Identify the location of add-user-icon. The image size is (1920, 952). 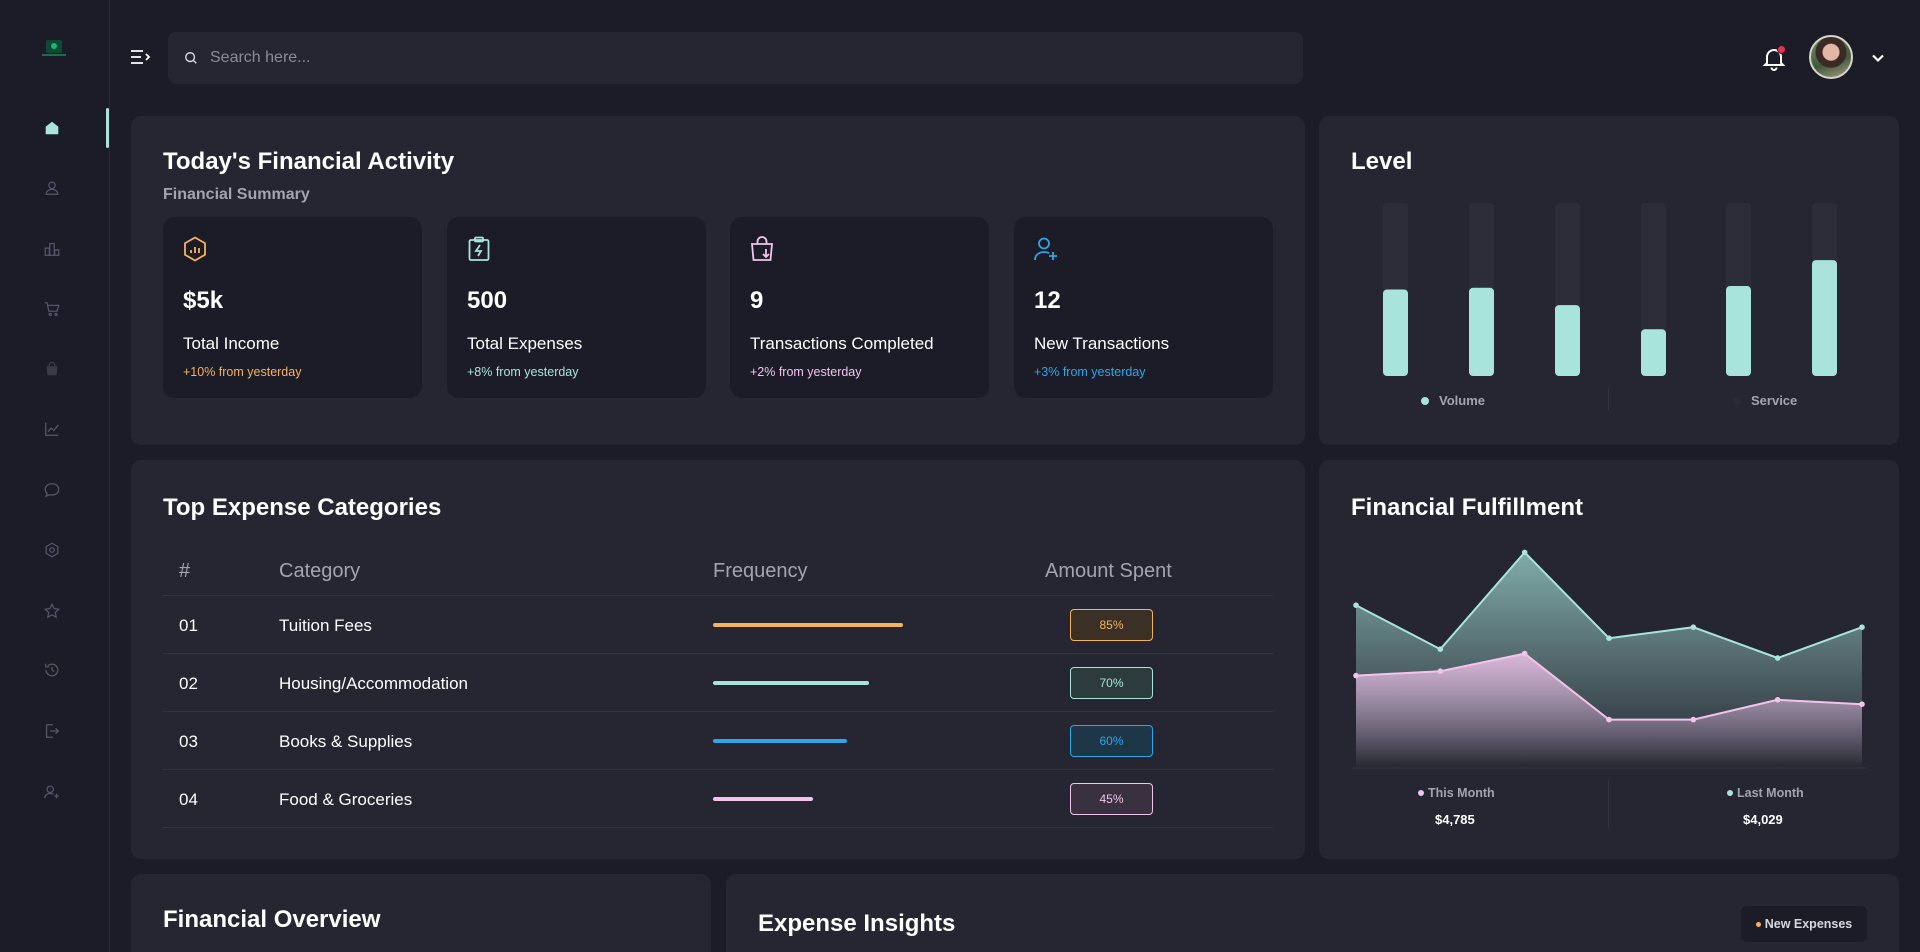
(51, 792).